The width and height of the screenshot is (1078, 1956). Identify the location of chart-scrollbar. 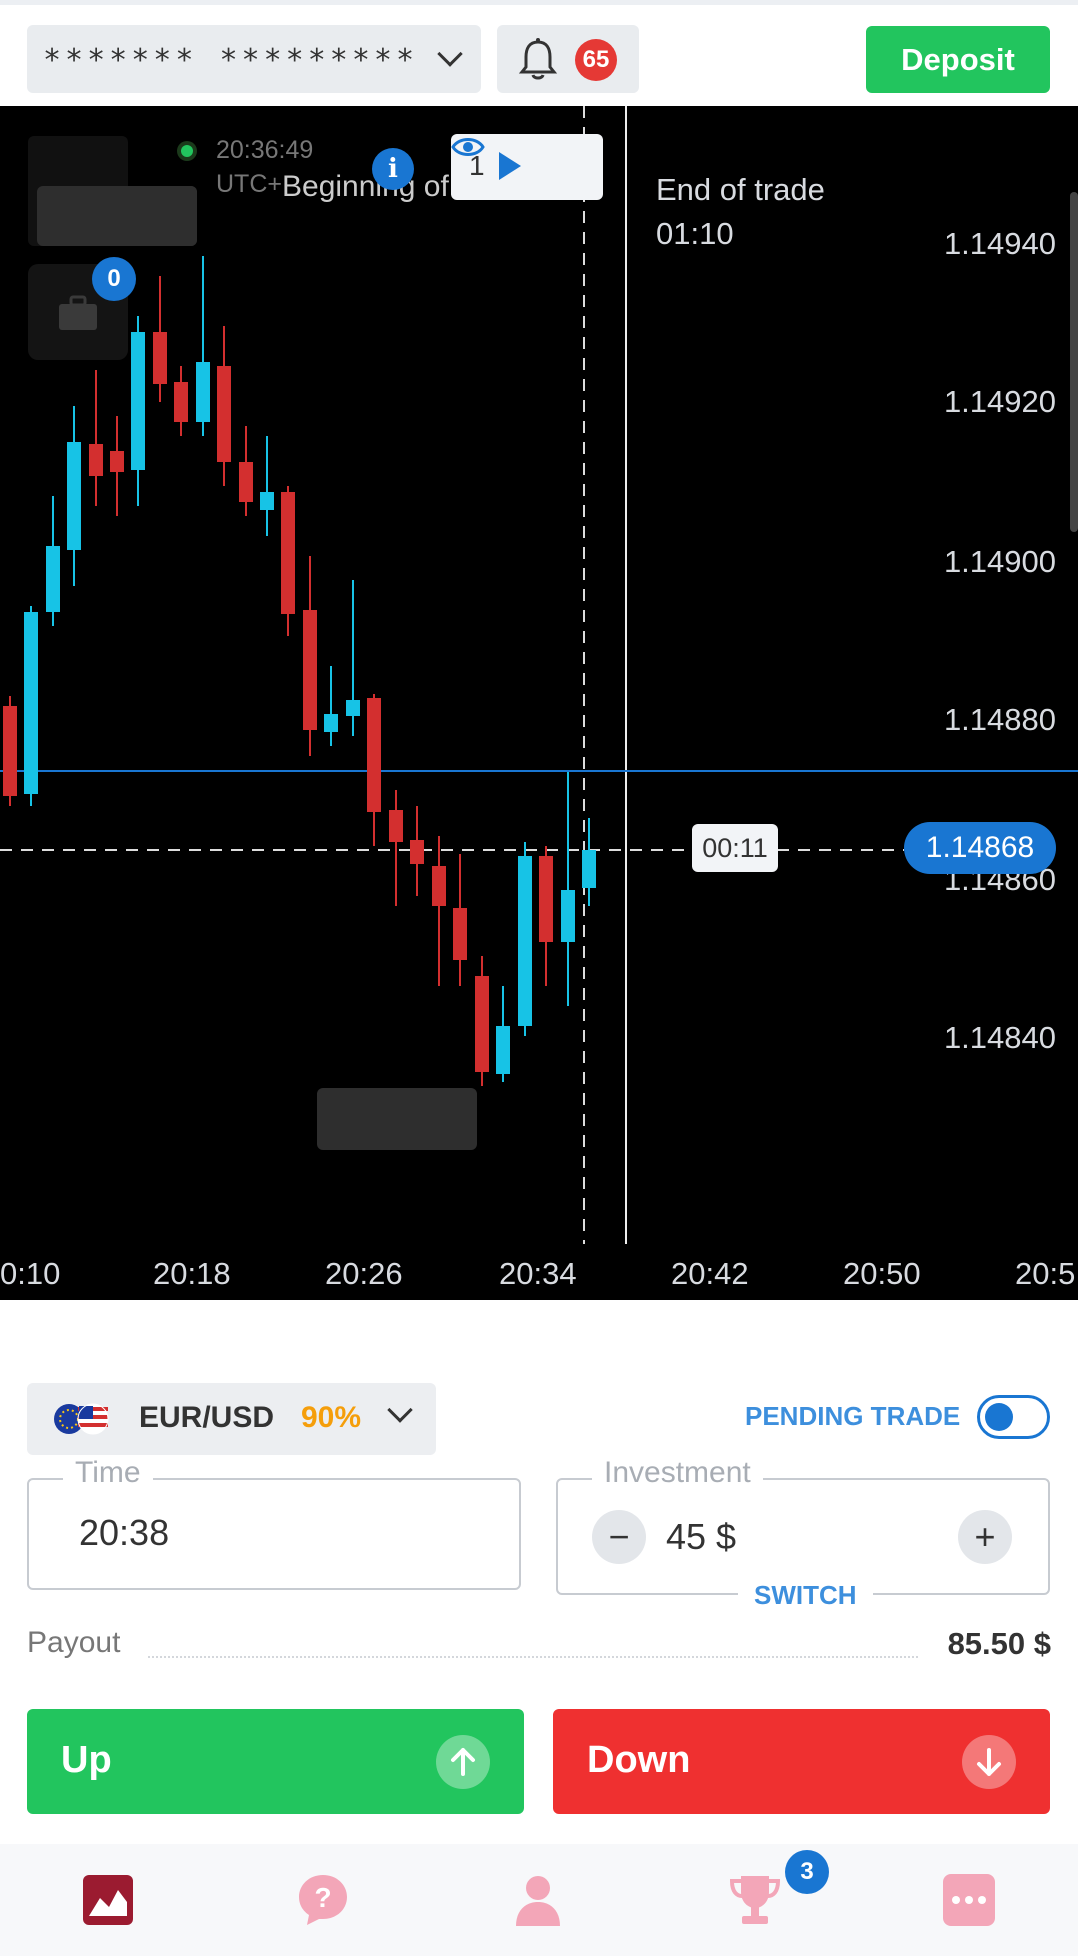
(1074, 362).